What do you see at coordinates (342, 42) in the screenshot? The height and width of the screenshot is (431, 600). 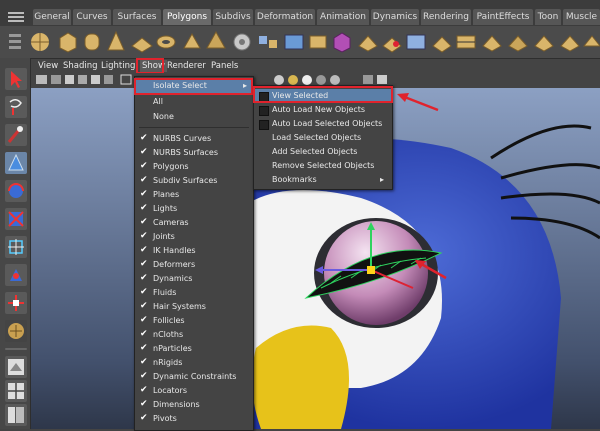 I see `cube-magenta-icon` at bounding box center [342, 42].